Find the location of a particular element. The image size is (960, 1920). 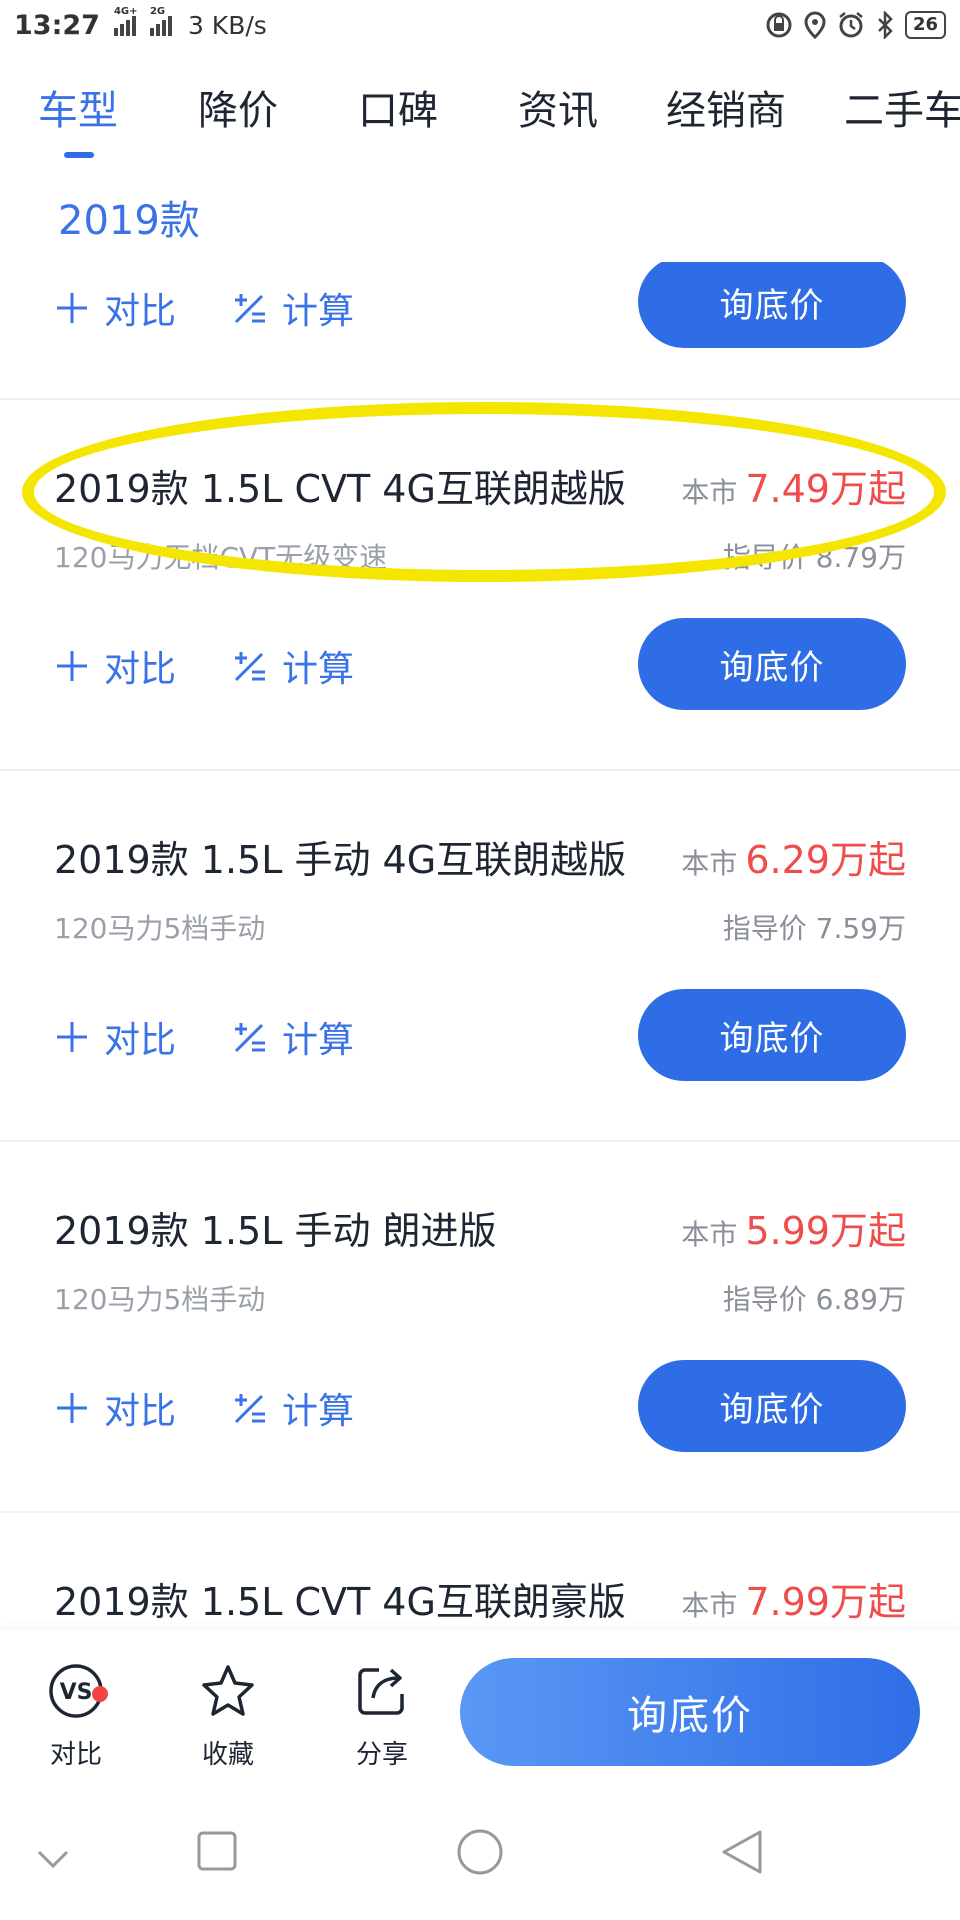

favorite-label: 收藏 is located at coordinates (227, 1755).